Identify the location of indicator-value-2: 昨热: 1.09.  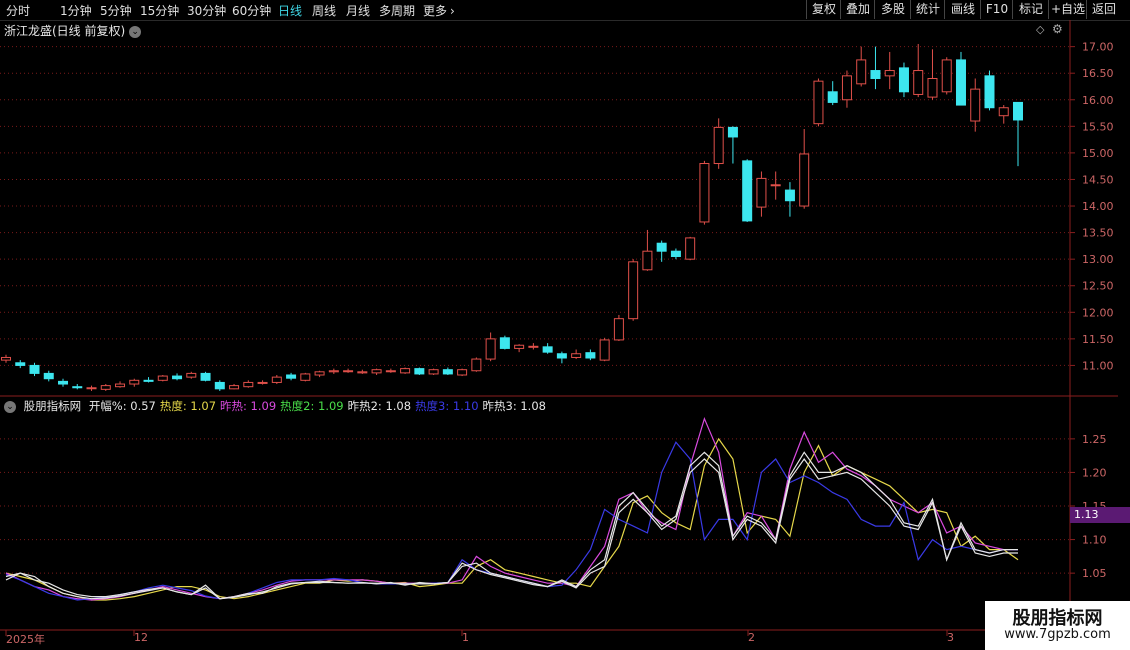
(248, 406).